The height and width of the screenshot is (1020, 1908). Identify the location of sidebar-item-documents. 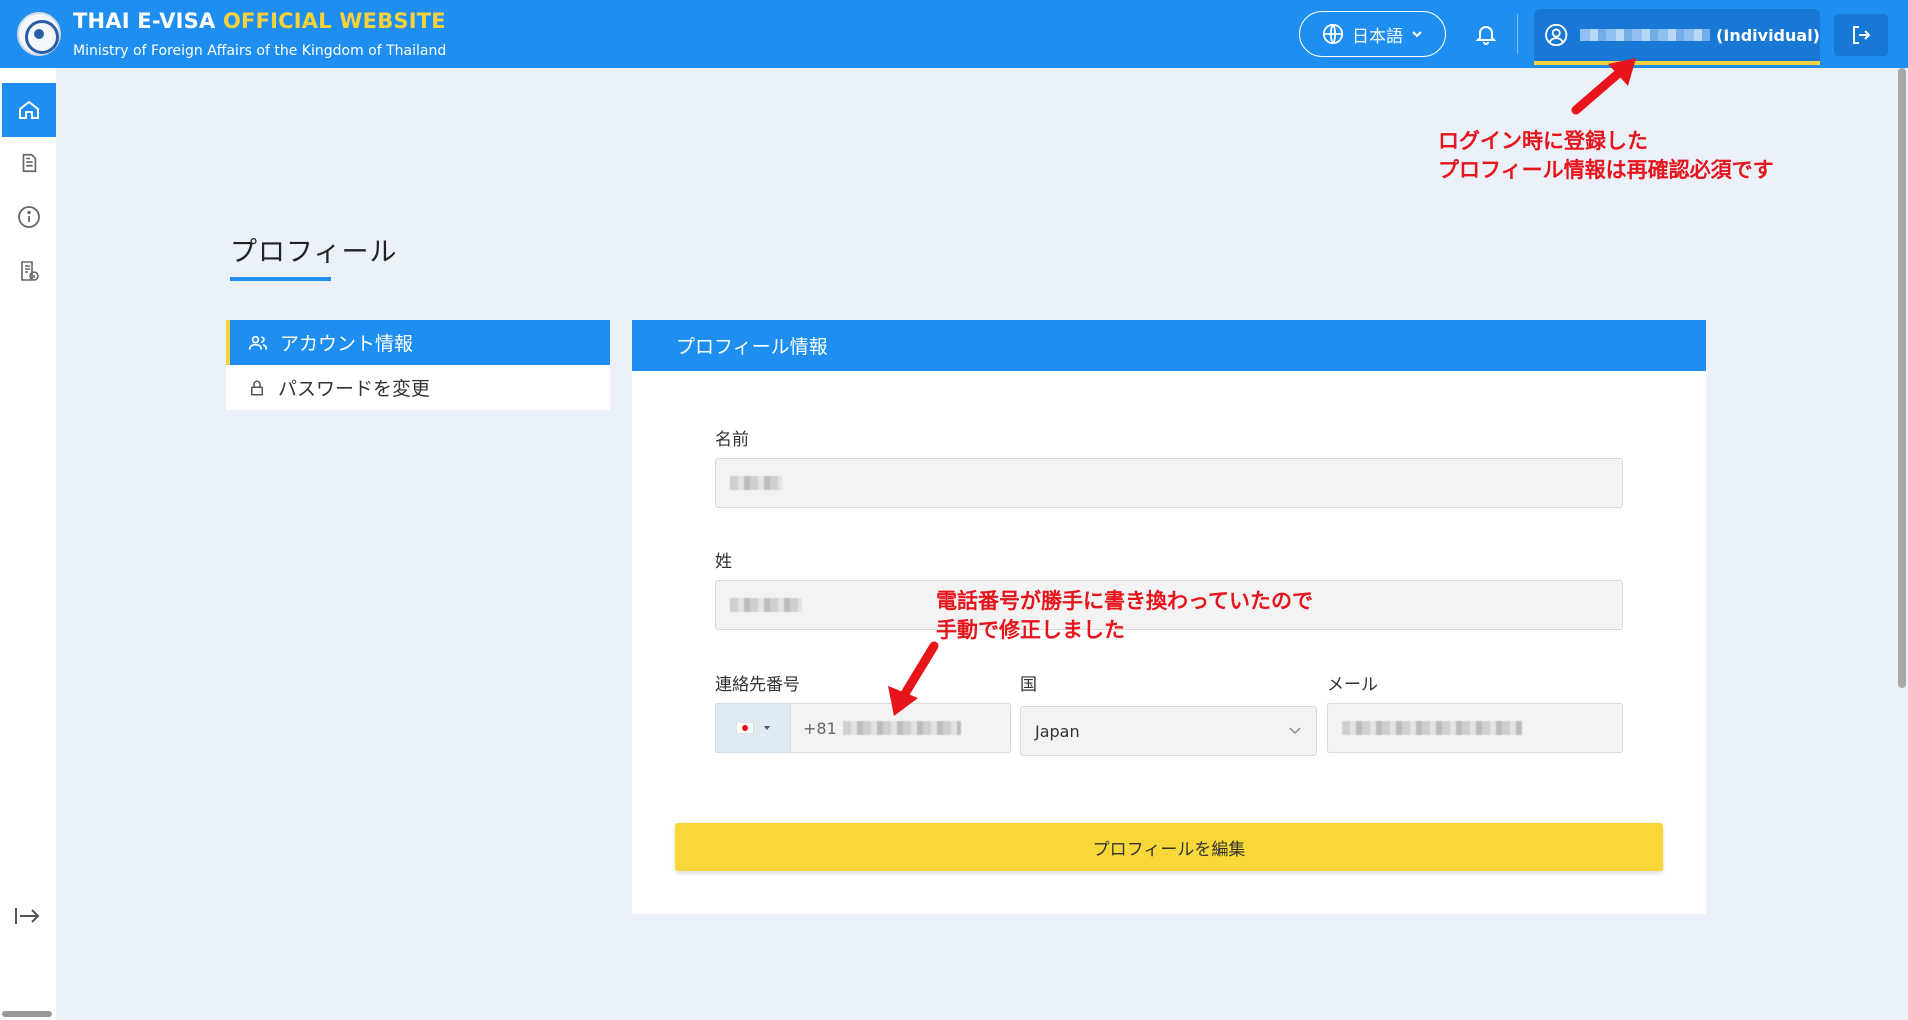
(29, 163).